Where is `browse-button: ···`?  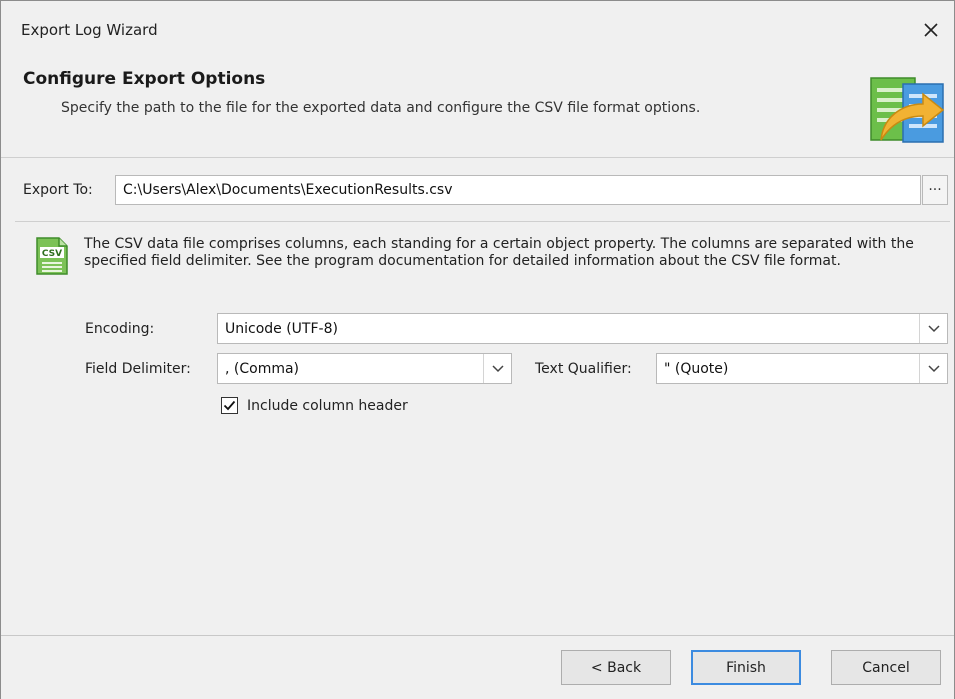
browse-button: ··· is located at coordinates (935, 190).